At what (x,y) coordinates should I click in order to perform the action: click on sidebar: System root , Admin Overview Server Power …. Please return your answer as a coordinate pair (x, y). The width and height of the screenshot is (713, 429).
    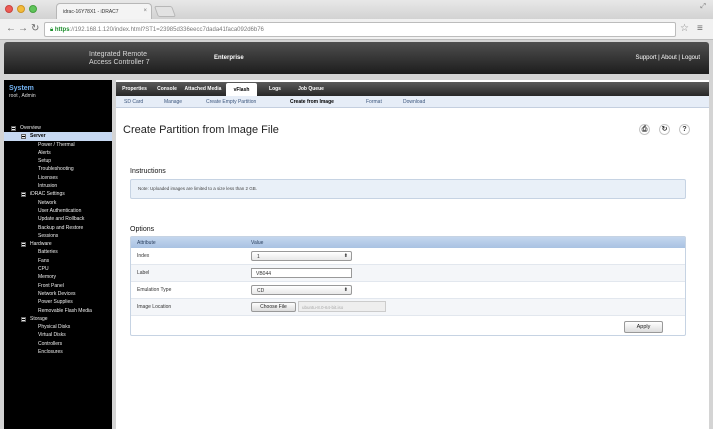
    Looking at the image, I should click on (58, 254).